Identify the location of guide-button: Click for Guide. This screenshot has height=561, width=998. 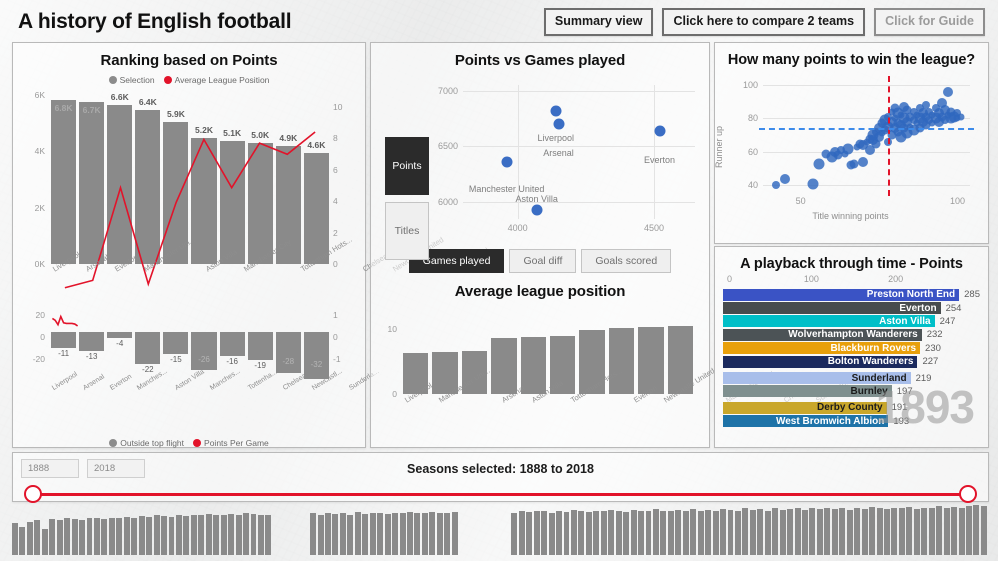
(929, 22).